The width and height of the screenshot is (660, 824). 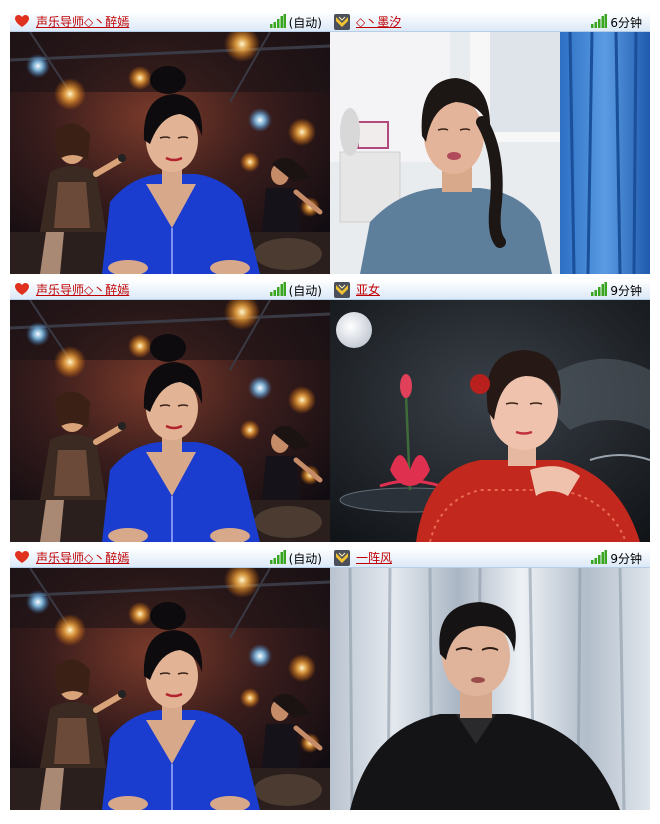 I want to click on right-connection-status: 6分钟, so click(x=616, y=22).